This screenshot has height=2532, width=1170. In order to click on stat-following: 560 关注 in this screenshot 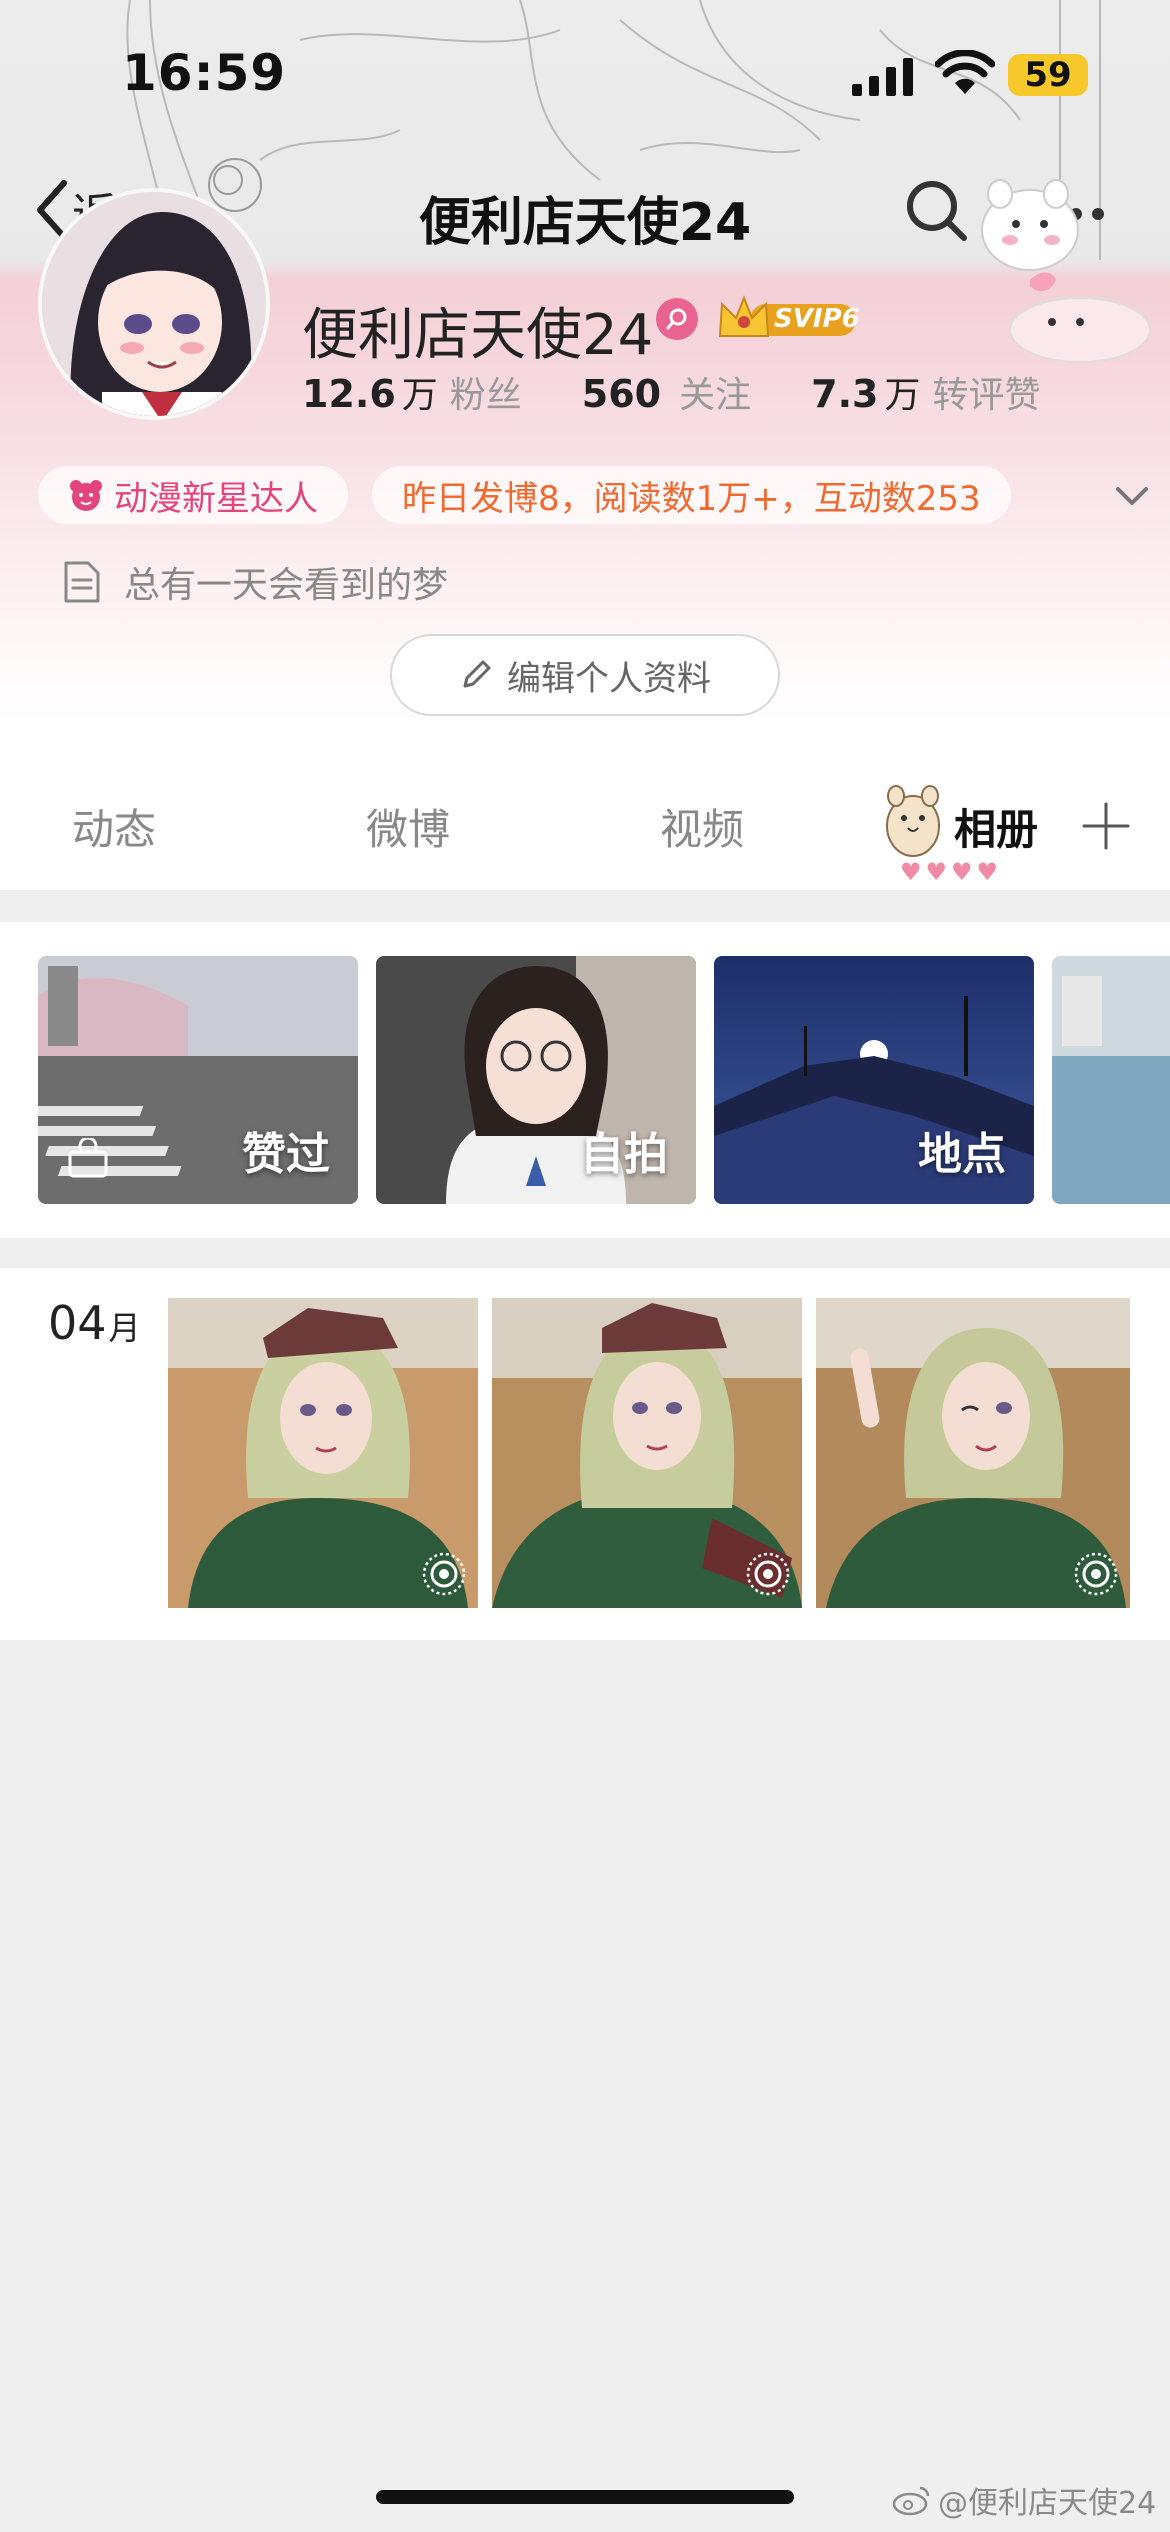, I will do `click(666, 392)`.